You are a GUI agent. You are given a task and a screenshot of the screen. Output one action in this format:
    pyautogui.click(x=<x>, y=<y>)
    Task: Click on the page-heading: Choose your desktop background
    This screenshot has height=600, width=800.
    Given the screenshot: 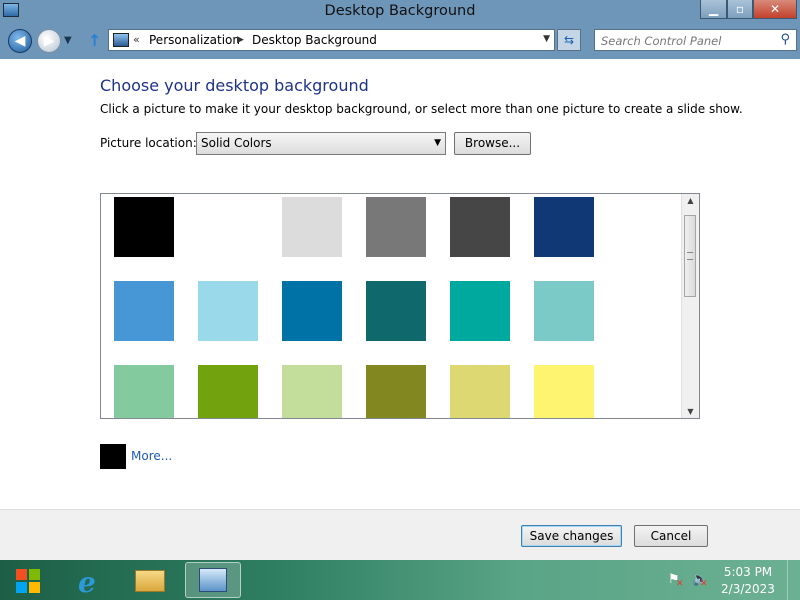 What is the action you would take?
    pyautogui.click(x=234, y=85)
    